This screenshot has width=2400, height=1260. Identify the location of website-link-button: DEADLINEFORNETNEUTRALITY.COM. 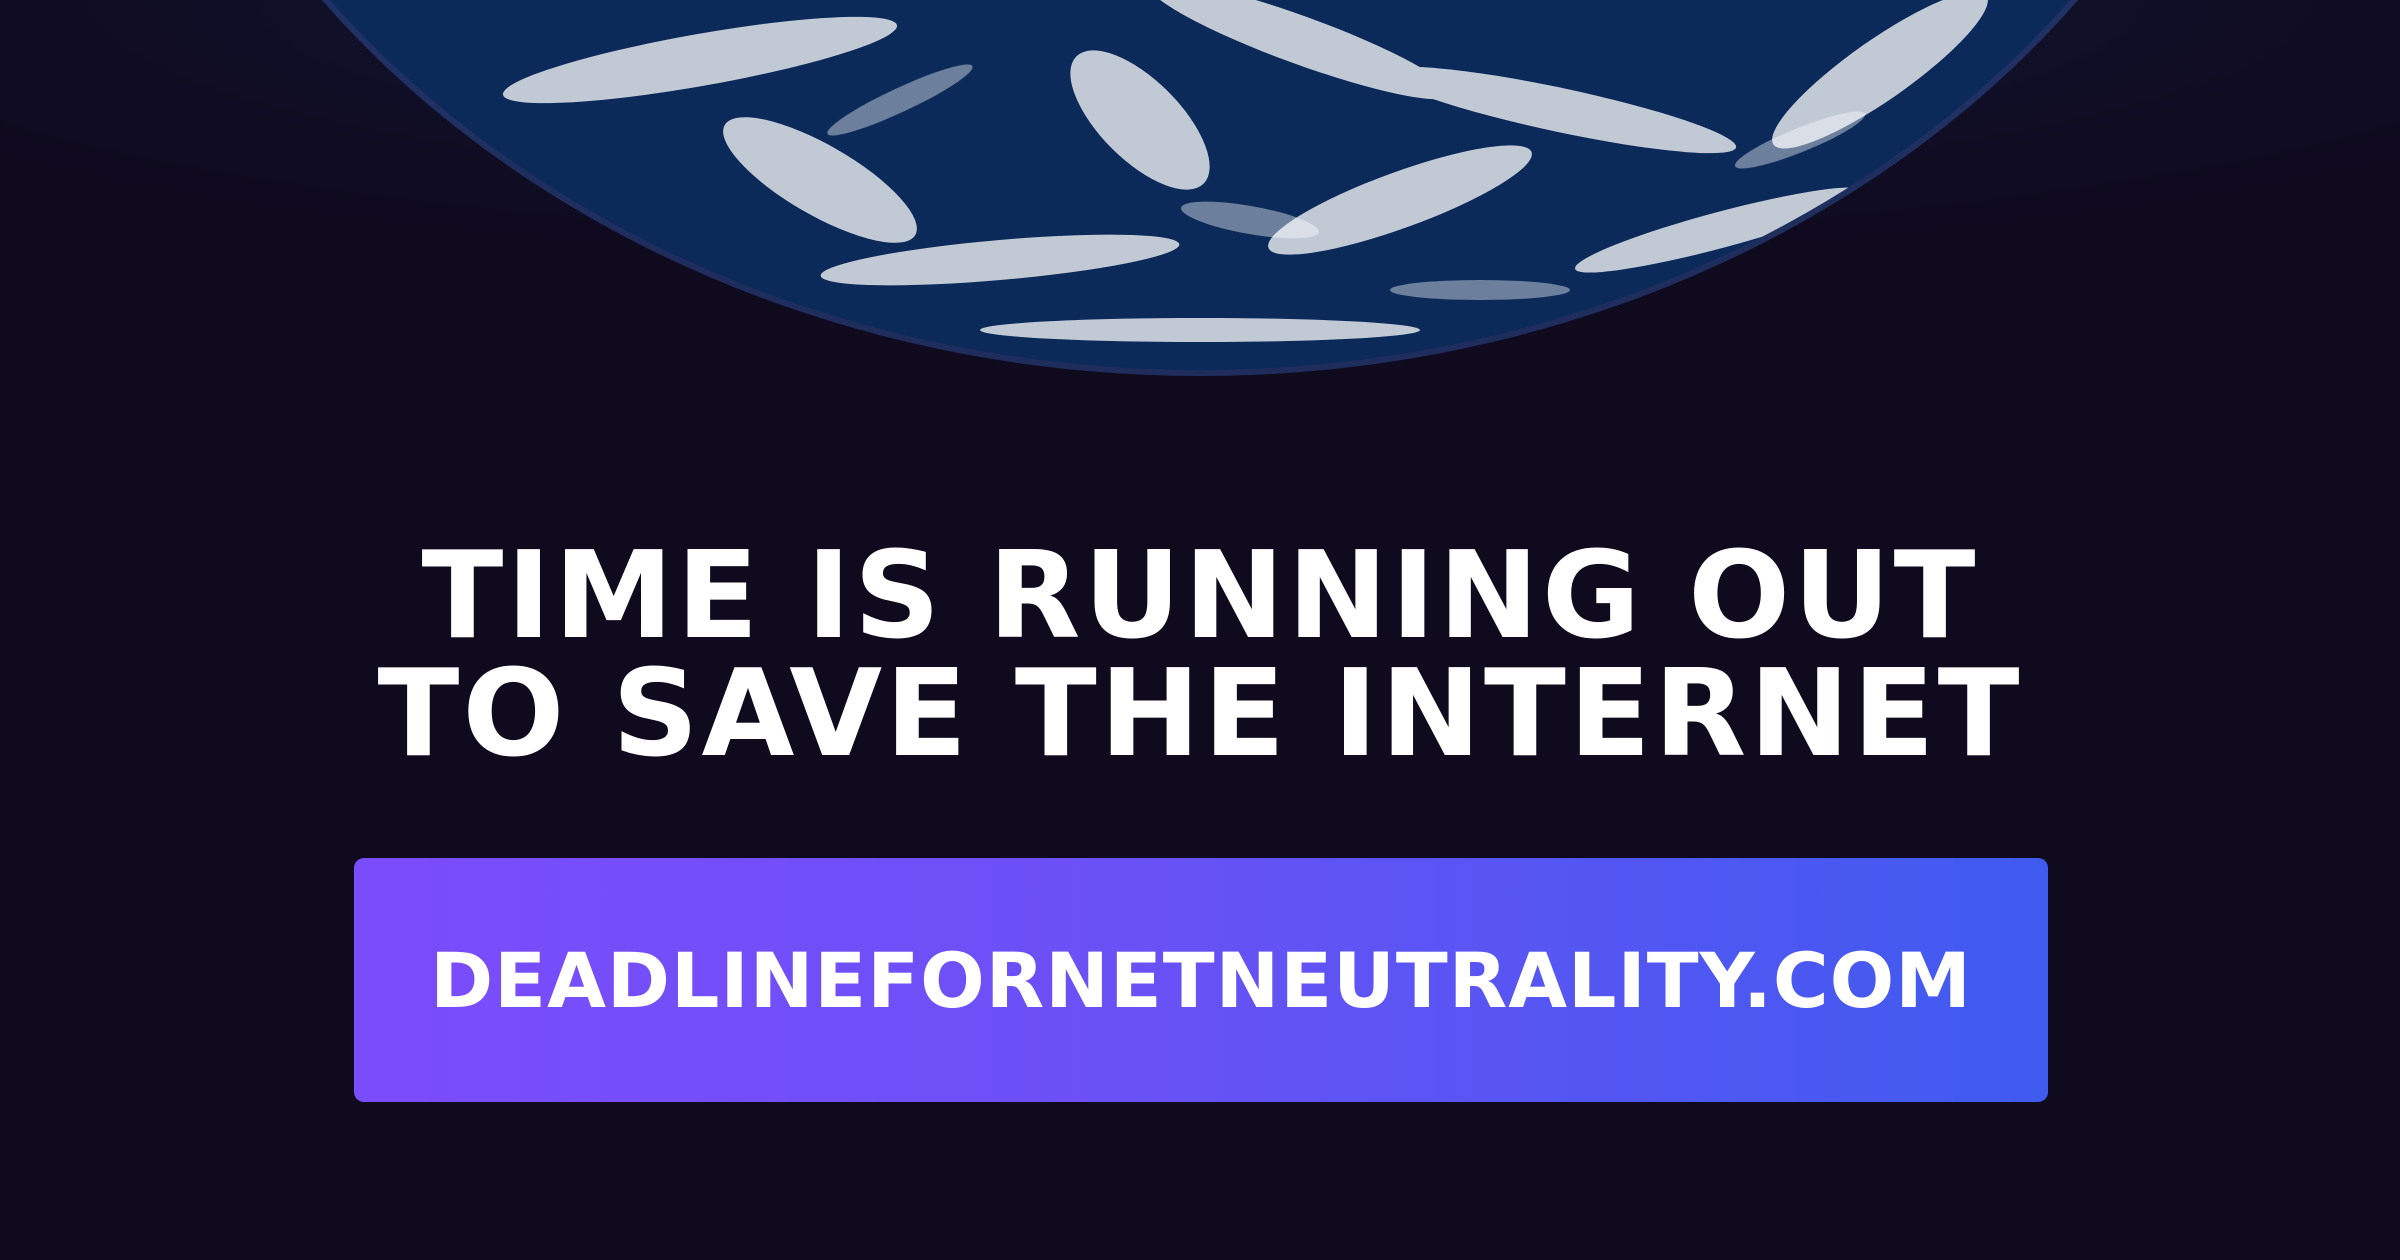
(1201, 980).